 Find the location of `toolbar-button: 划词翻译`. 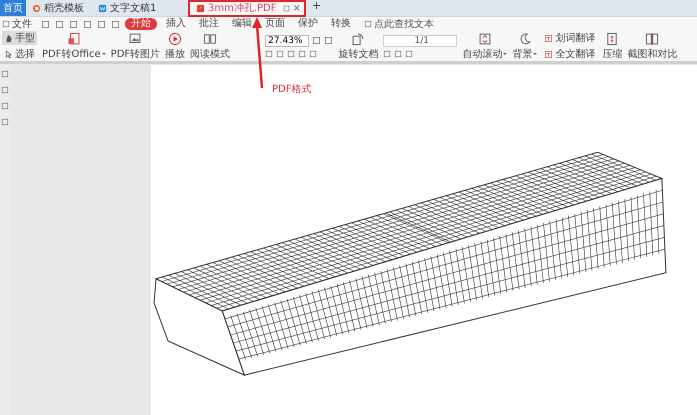

toolbar-button: 划词翻译 is located at coordinates (570, 38).